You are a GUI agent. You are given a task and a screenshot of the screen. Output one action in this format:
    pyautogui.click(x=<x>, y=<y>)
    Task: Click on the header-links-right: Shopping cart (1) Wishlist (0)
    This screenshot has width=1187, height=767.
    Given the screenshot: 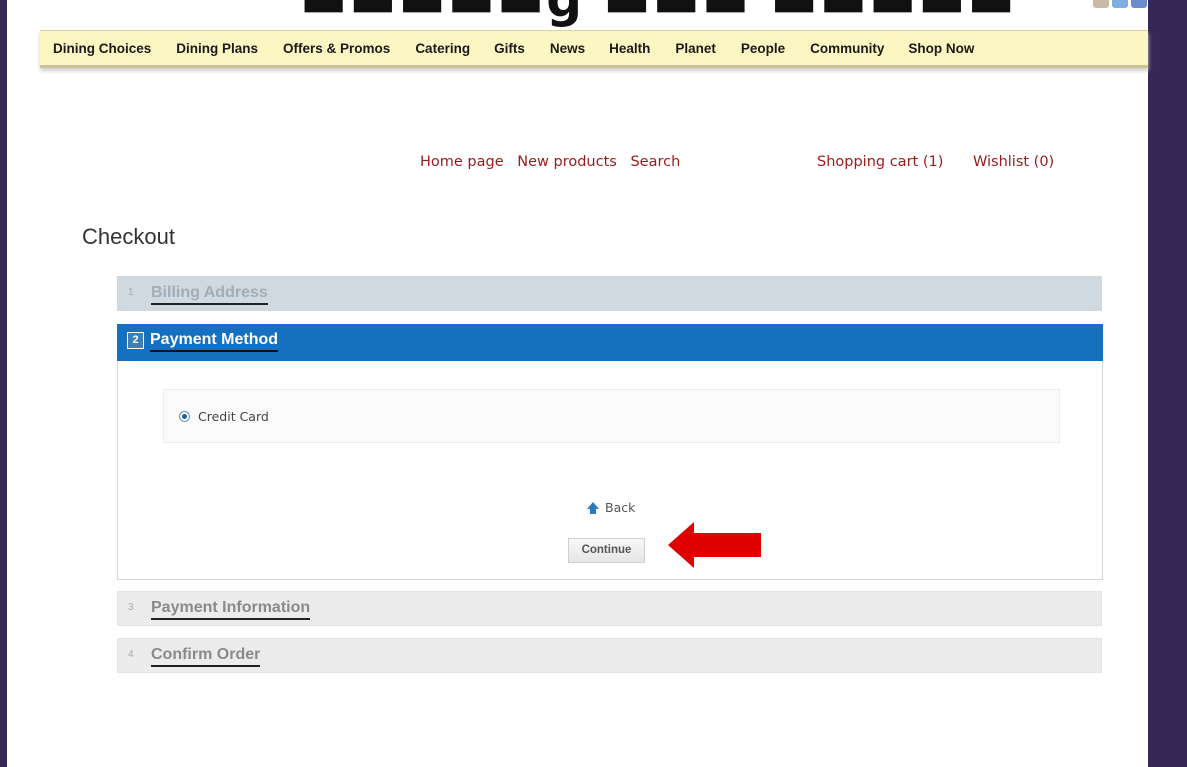 What is the action you would take?
    pyautogui.click(x=935, y=162)
    